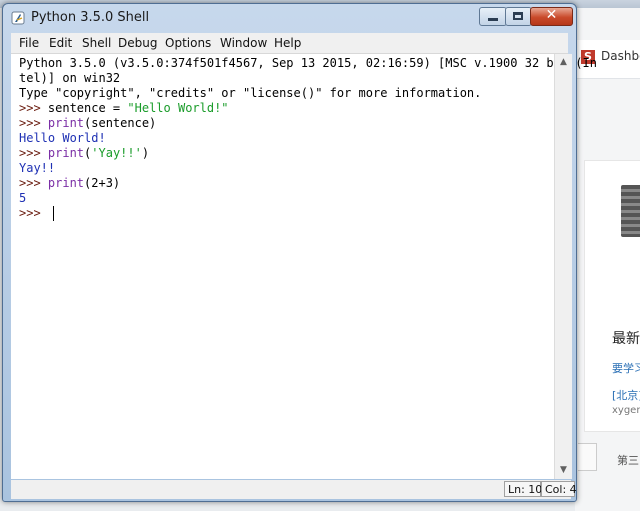  I want to click on background-link: 要学习, so click(626, 368).